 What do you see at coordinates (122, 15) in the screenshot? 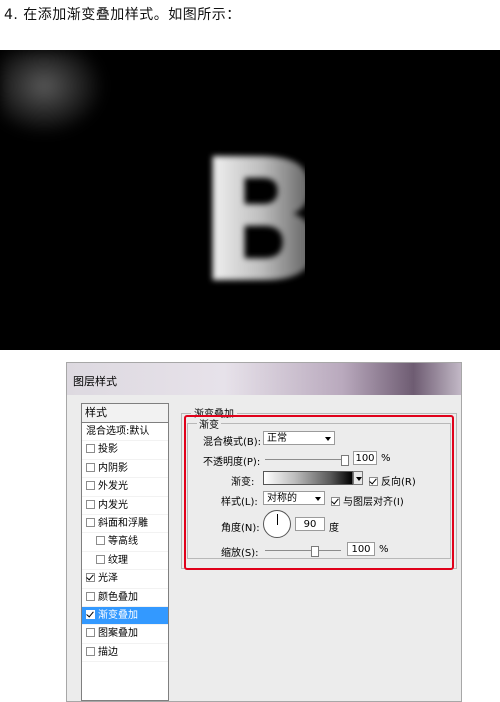
I see `step-instruction: 4. 在添加渐变叠加样式。如图所示：` at bounding box center [122, 15].